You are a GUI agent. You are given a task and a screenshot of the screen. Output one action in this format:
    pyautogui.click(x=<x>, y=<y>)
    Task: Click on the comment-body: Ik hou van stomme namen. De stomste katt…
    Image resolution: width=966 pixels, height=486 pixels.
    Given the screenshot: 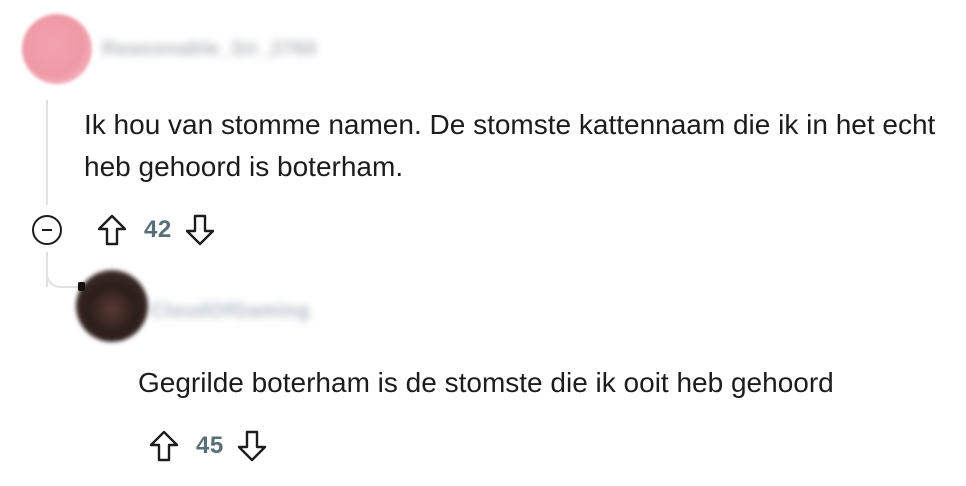 What is the action you would take?
    pyautogui.click(x=510, y=145)
    